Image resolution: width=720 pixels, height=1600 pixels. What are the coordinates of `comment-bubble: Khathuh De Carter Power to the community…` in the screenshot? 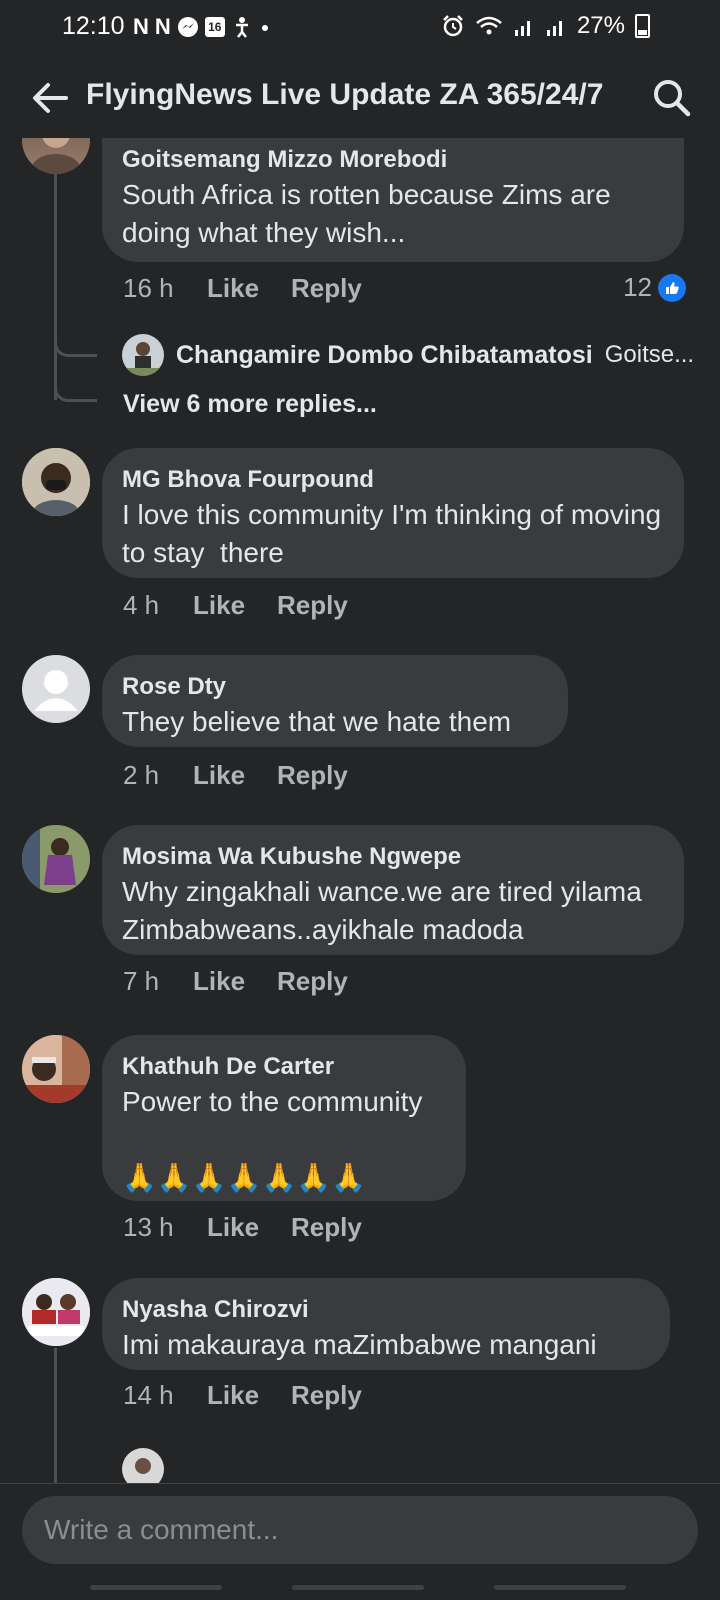 It's located at (284, 1118).